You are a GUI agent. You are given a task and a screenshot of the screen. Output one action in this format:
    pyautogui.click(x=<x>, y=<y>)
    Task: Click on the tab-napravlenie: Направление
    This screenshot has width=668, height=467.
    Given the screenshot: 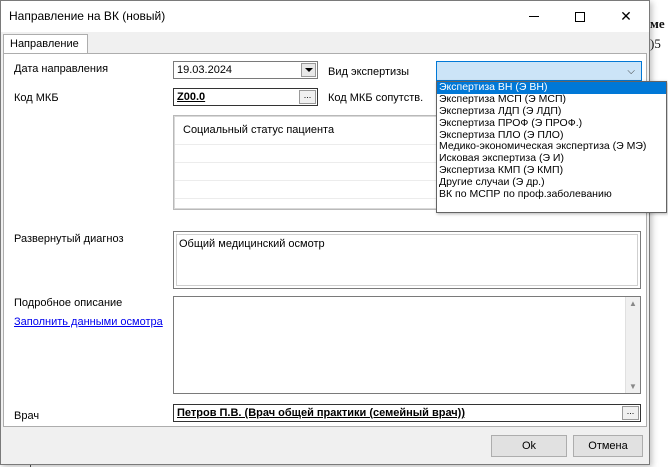 What is the action you would take?
    pyautogui.click(x=45, y=44)
    